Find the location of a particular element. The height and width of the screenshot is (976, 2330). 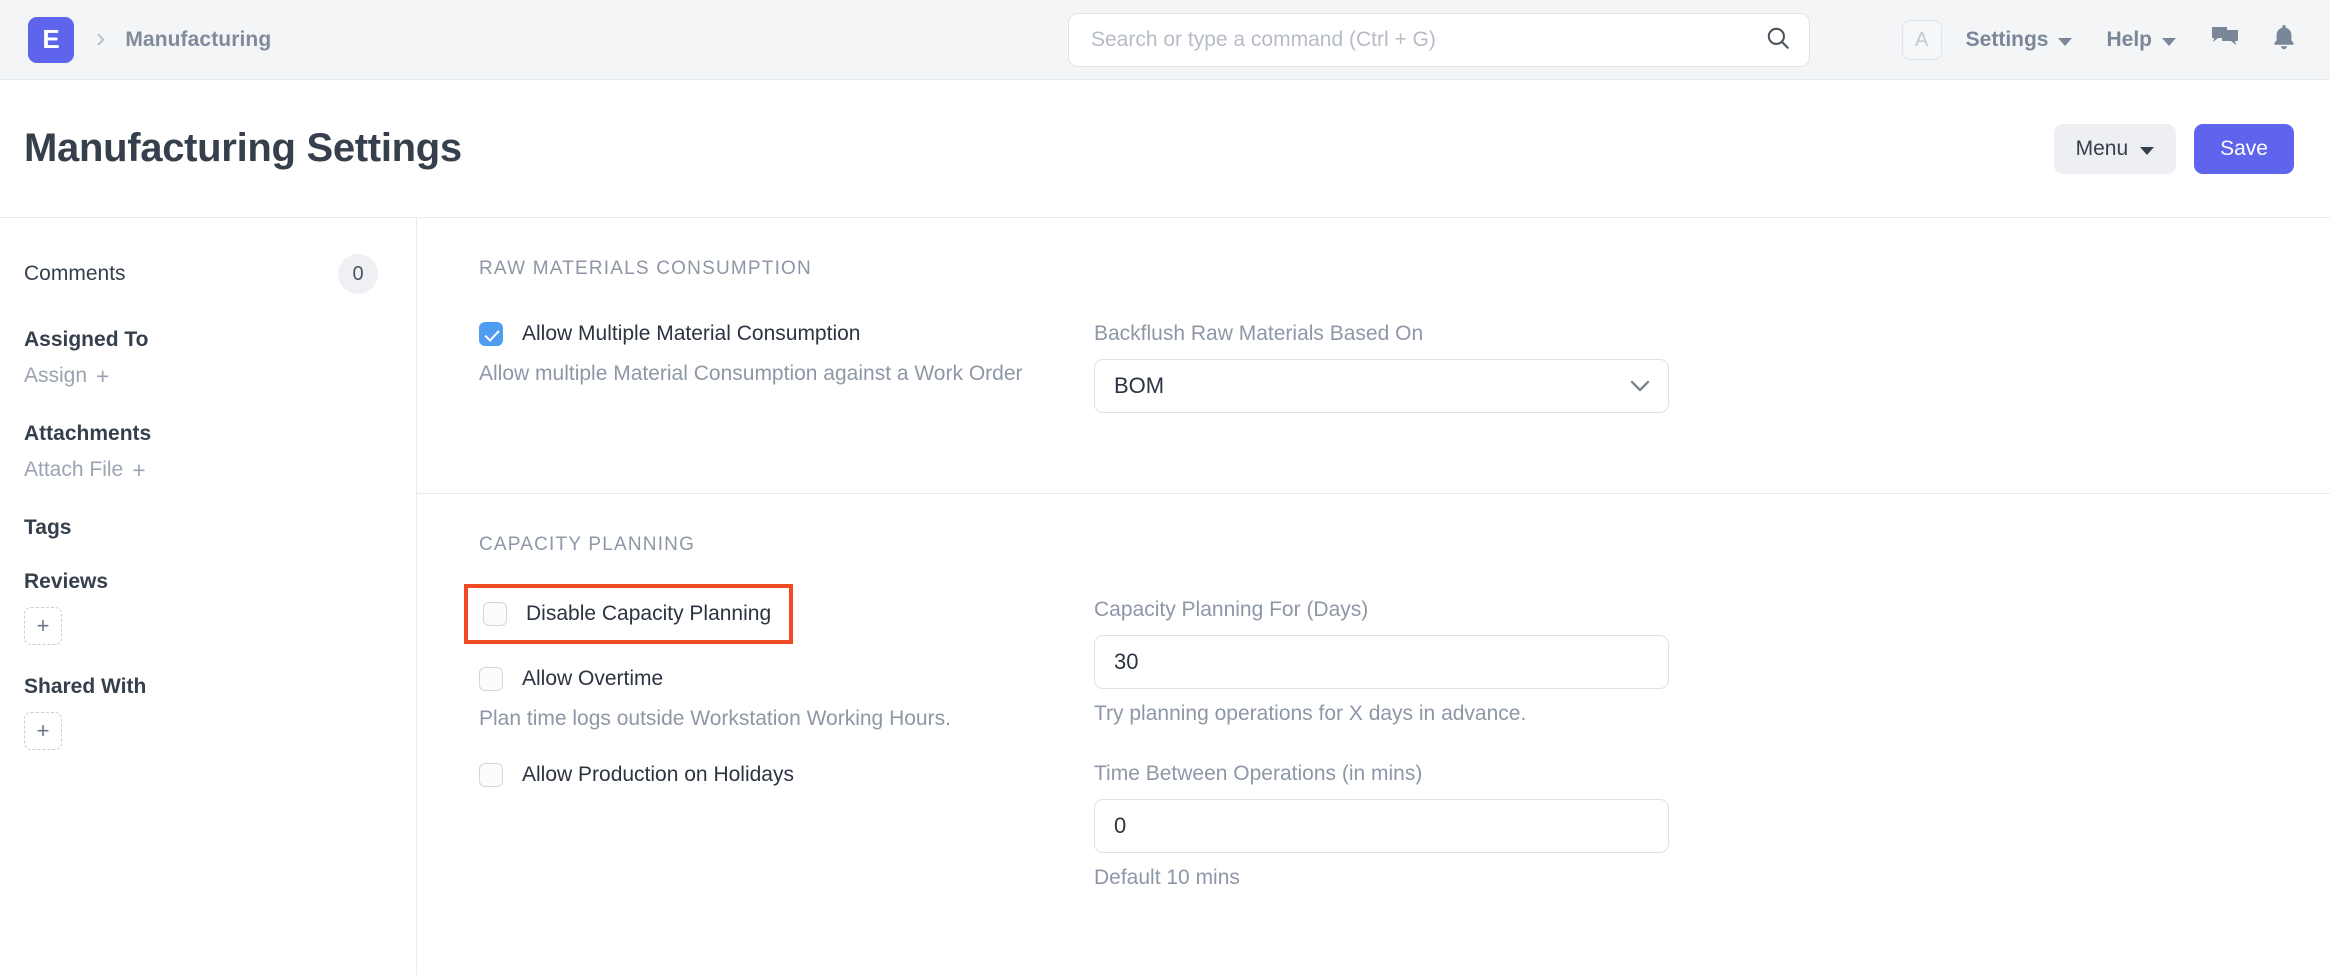

comments-count-badge: 0 is located at coordinates (358, 274).